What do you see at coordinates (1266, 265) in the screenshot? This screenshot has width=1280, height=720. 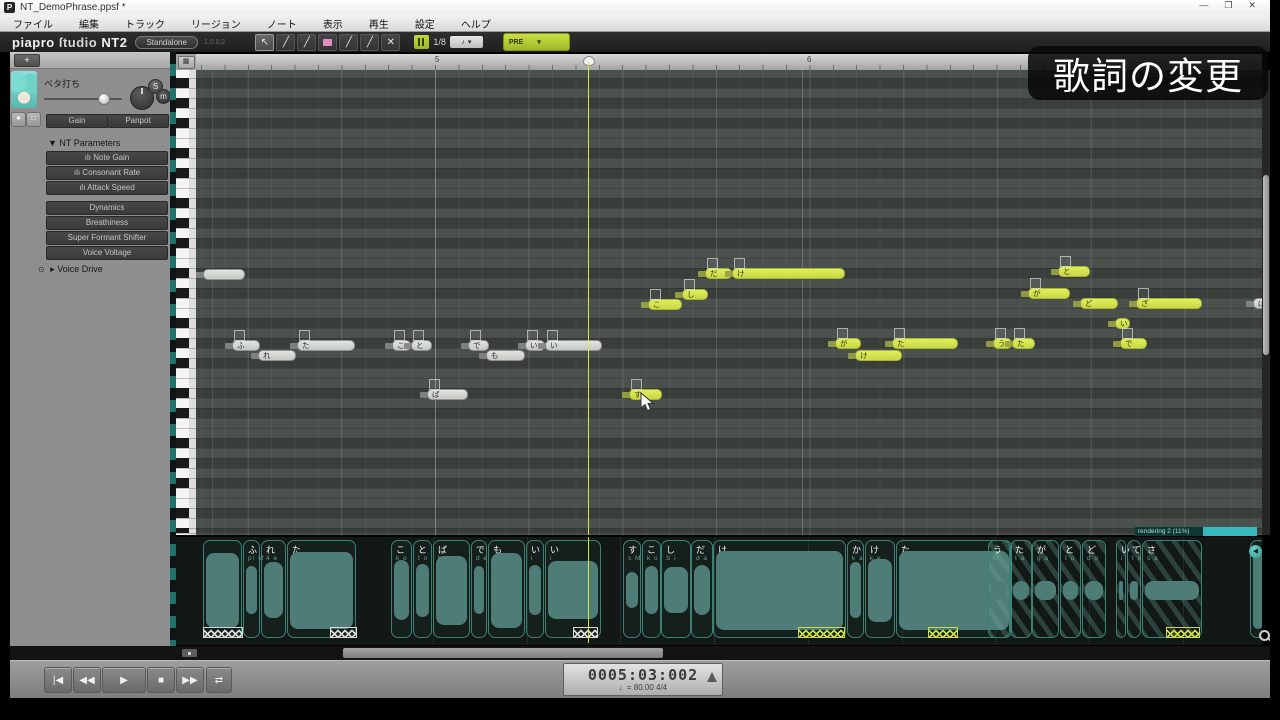 I see `vertical-scrollbar-thumb` at bounding box center [1266, 265].